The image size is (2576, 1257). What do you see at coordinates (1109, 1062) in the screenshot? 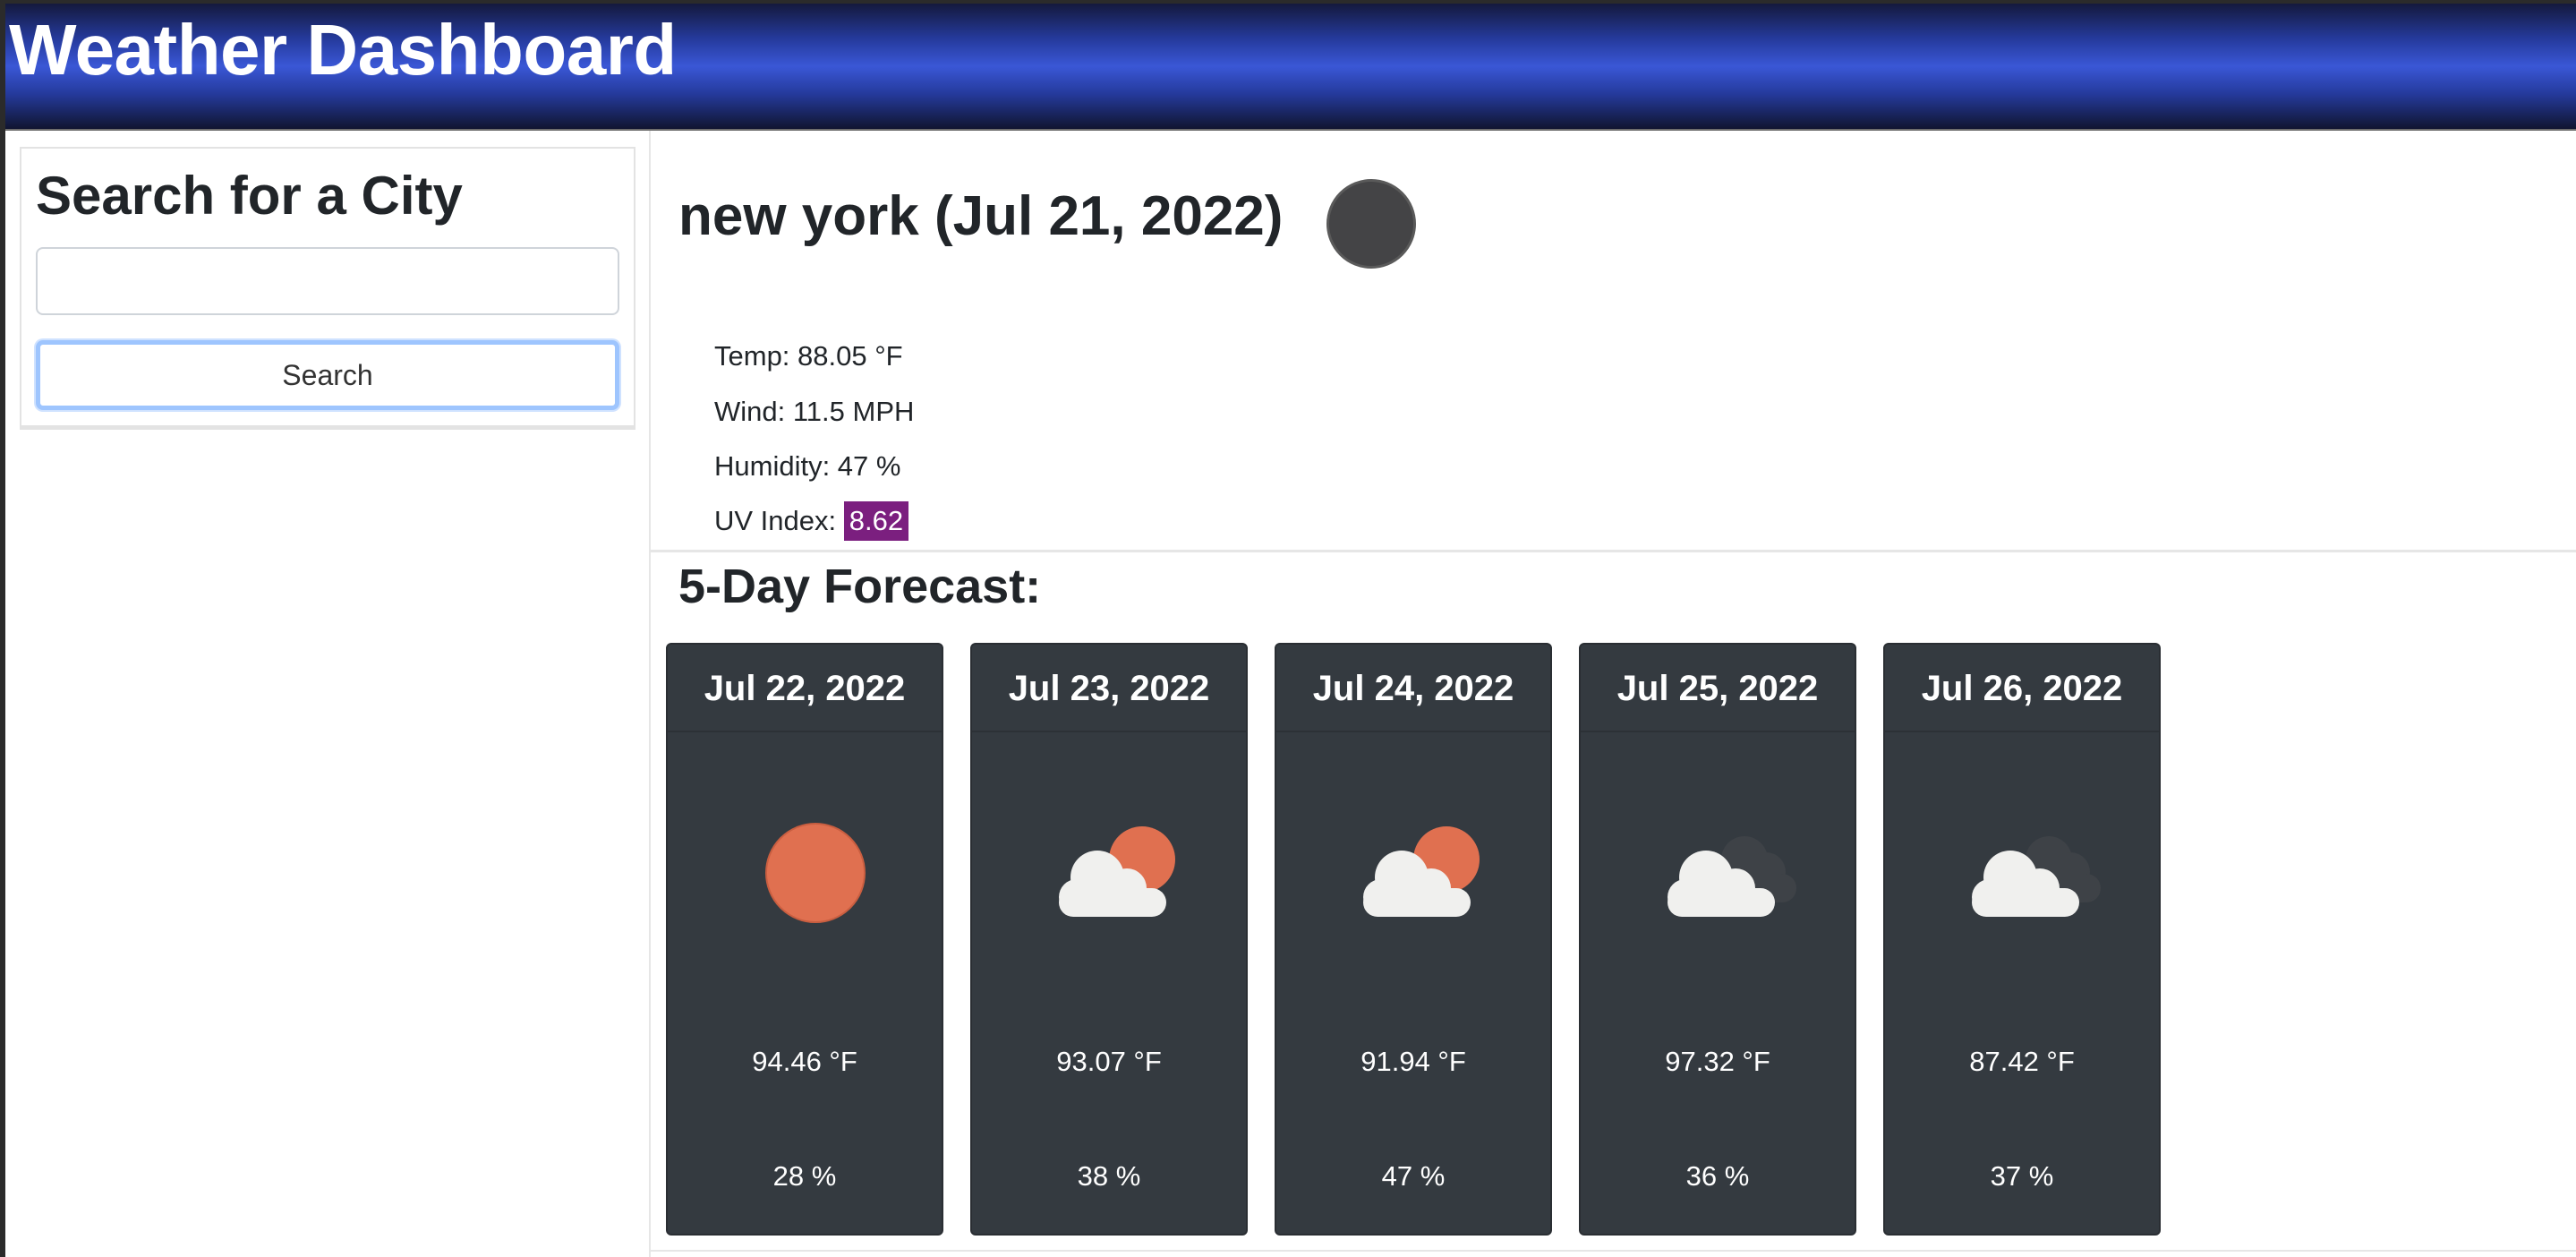
I see `forecast-temp: 93.07 °F` at bounding box center [1109, 1062].